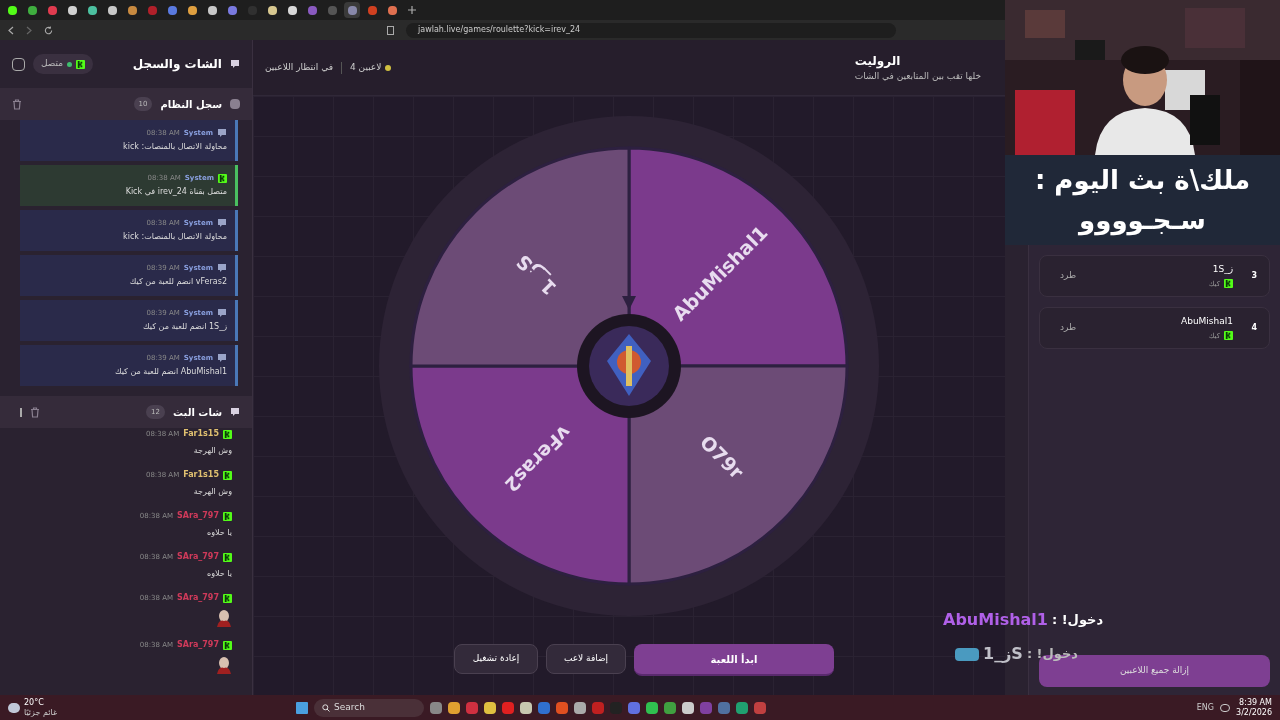 The height and width of the screenshot is (720, 1280). Describe the element at coordinates (1207, 321) in the screenshot. I see `player-name: AbuMishal1` at that location.